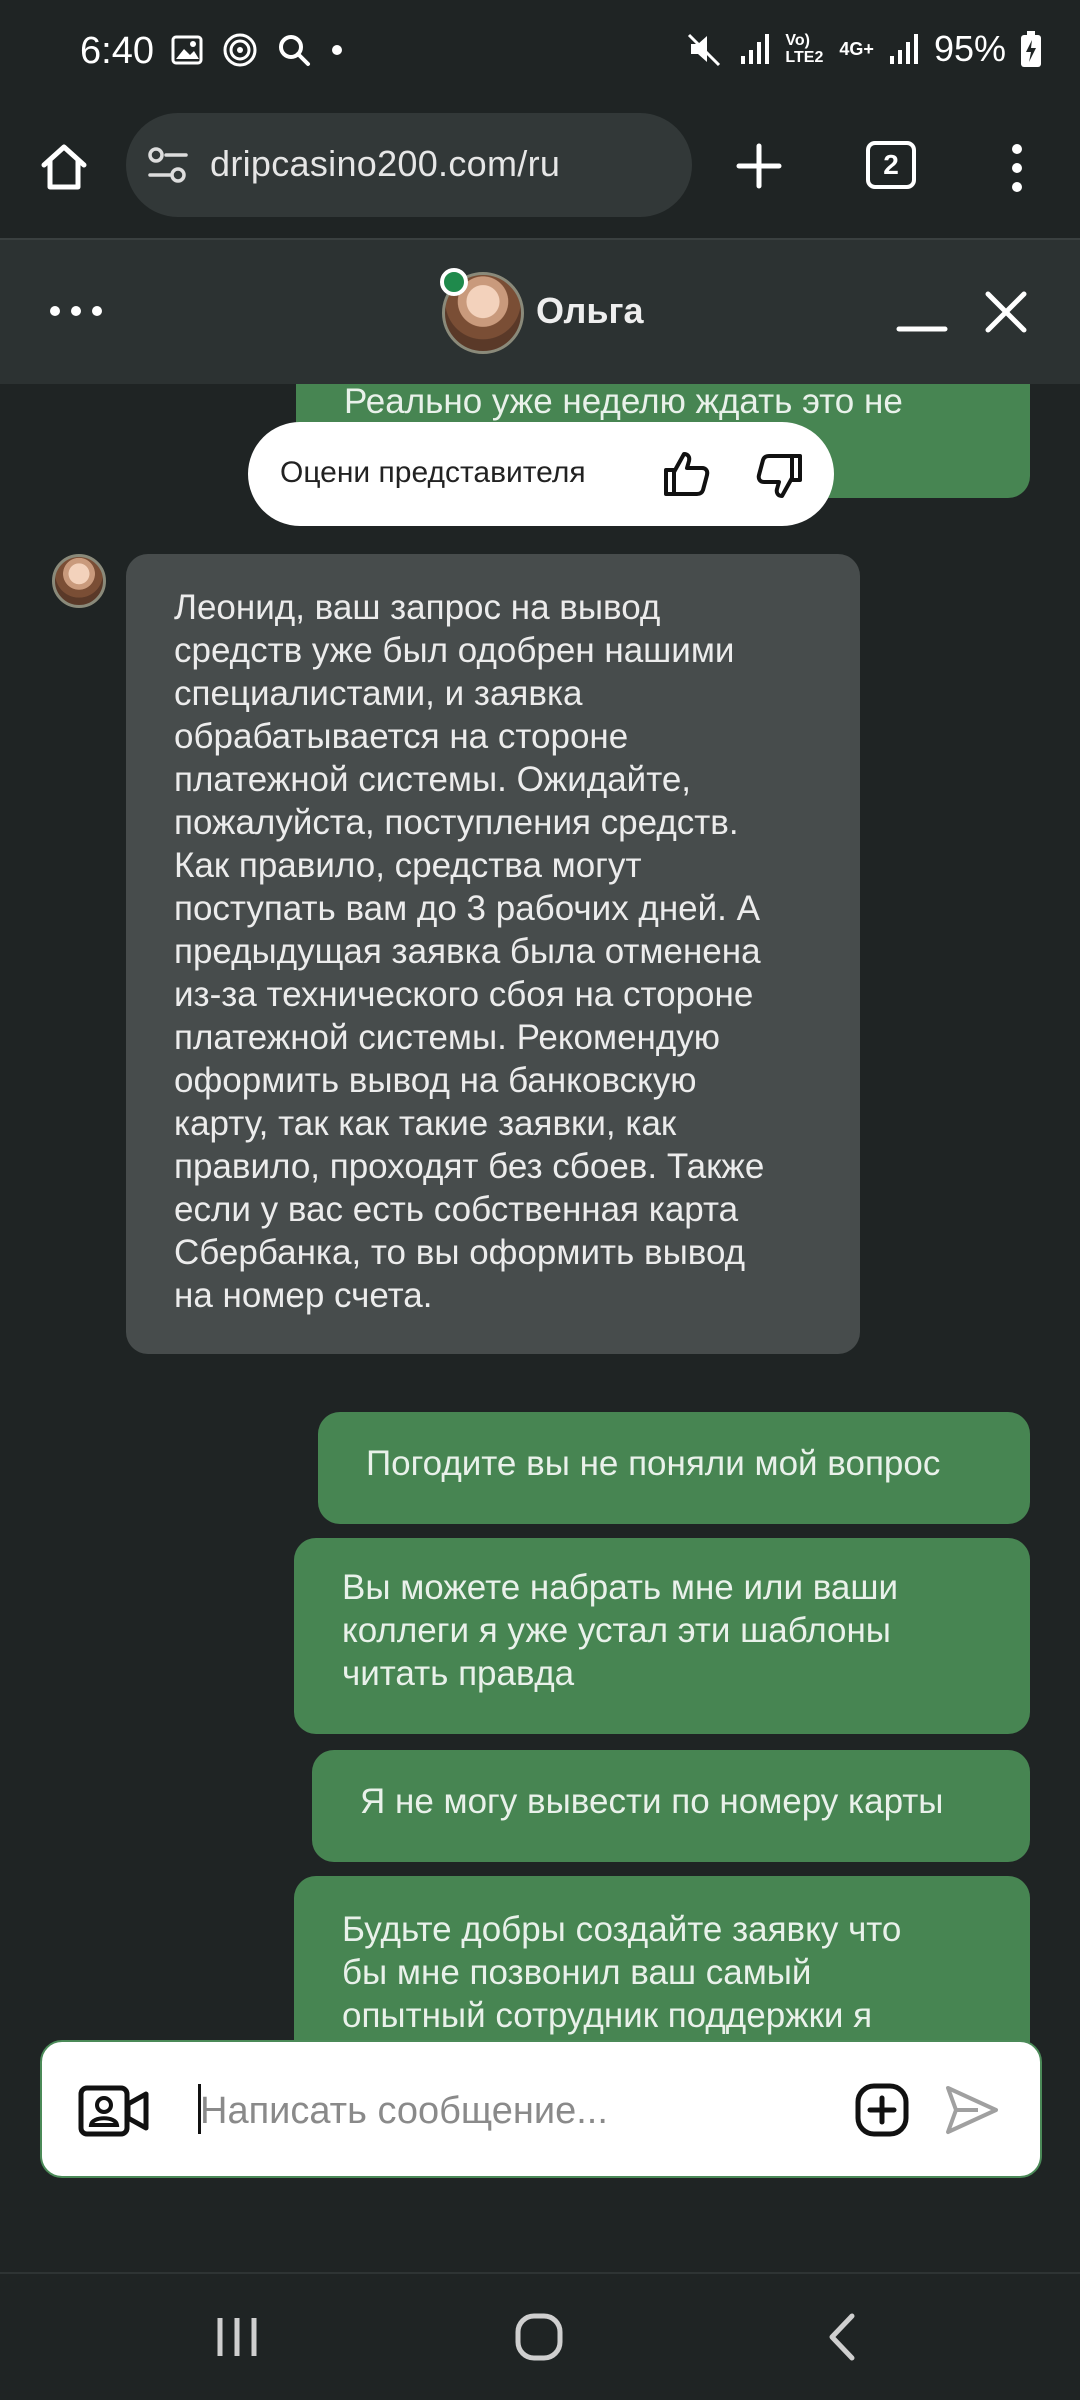 This screenshot has width=1080, height=2400. I want to click on site-settings-icon, so click(168, 165).